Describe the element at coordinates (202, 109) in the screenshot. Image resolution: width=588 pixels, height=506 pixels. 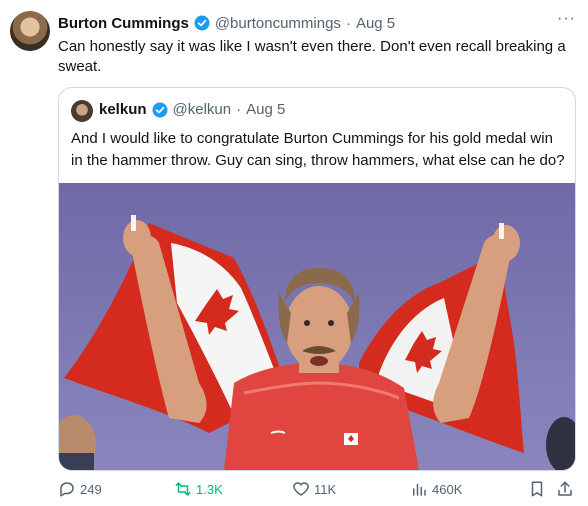
I see `quoted-author-handle: @kelkun` at that location.